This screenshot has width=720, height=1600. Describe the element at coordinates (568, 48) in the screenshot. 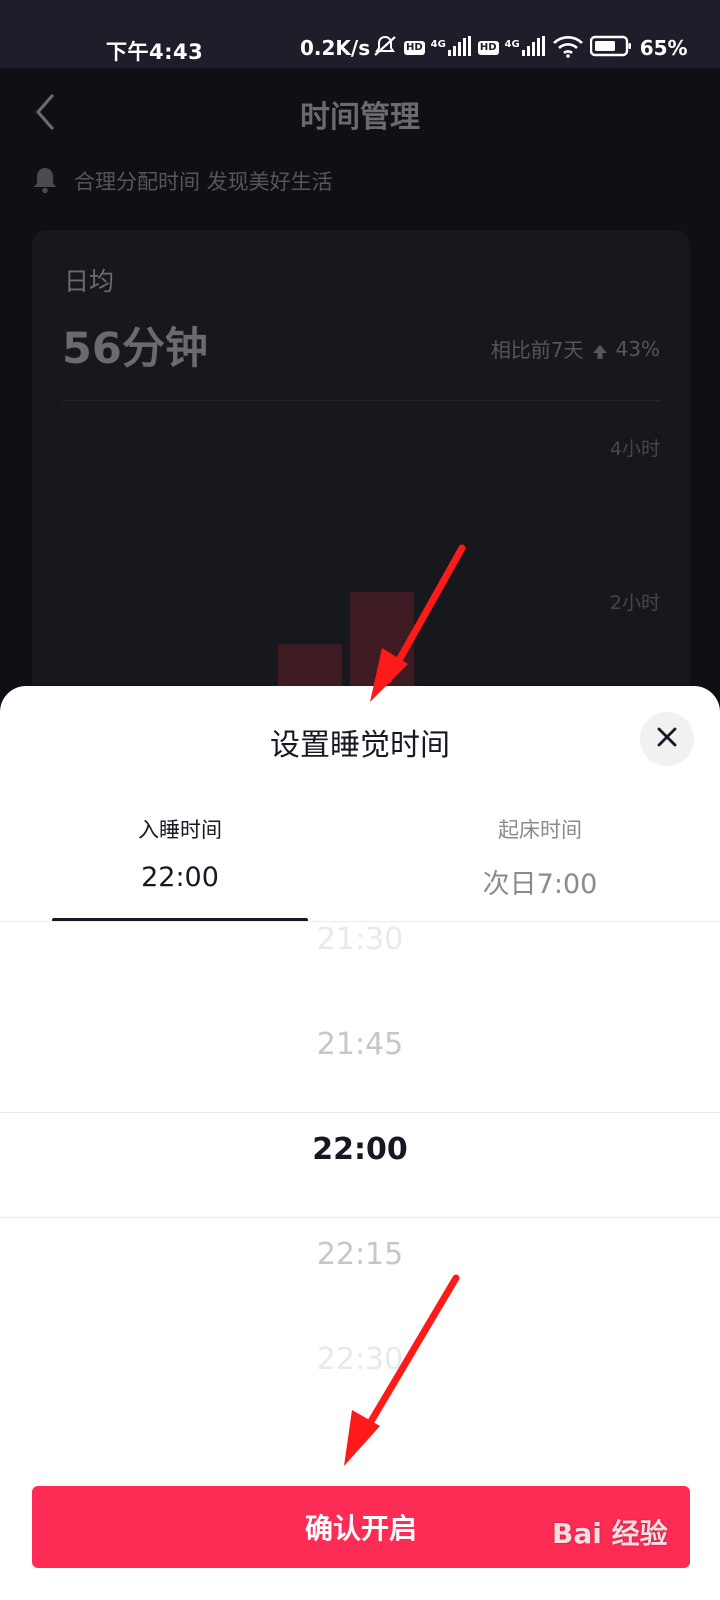

I see `wifi-icon` at that location.